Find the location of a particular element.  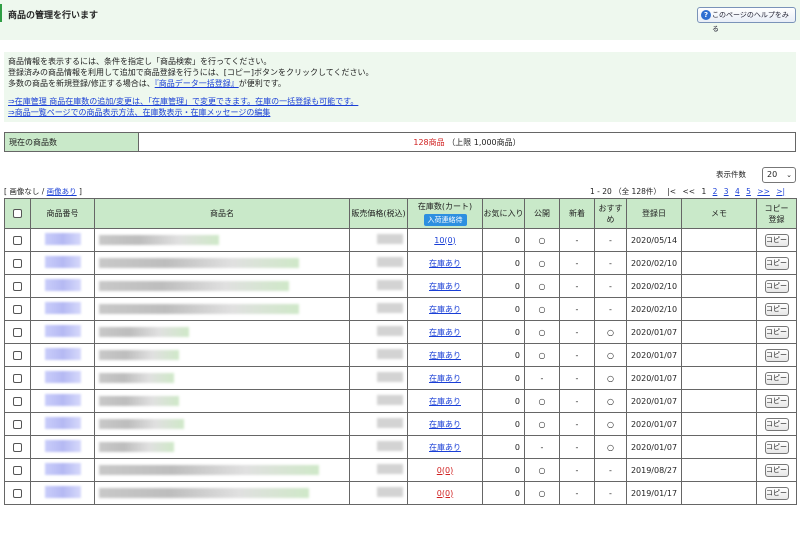

display-settings-link: ⇒商品一覧ページでの商品表示方法、在庫数表示・在庫メッセージの編集 is located at coordinates (139, 112).